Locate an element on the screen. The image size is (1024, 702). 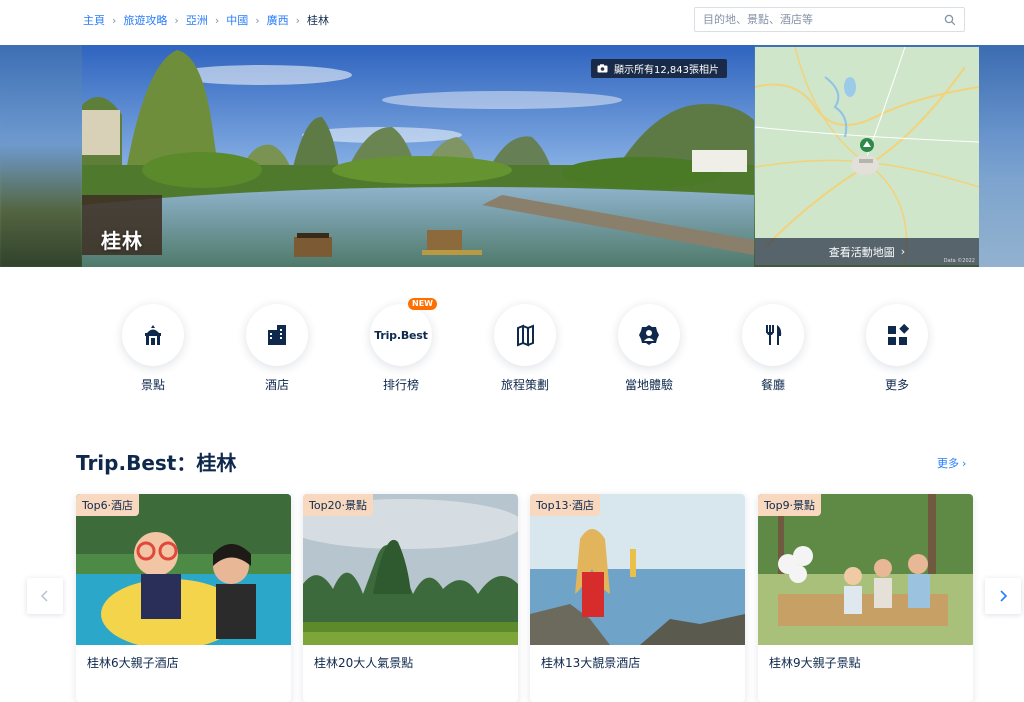
quick-link-experiences: 當地體驗 is located at coordinates (649, 348).